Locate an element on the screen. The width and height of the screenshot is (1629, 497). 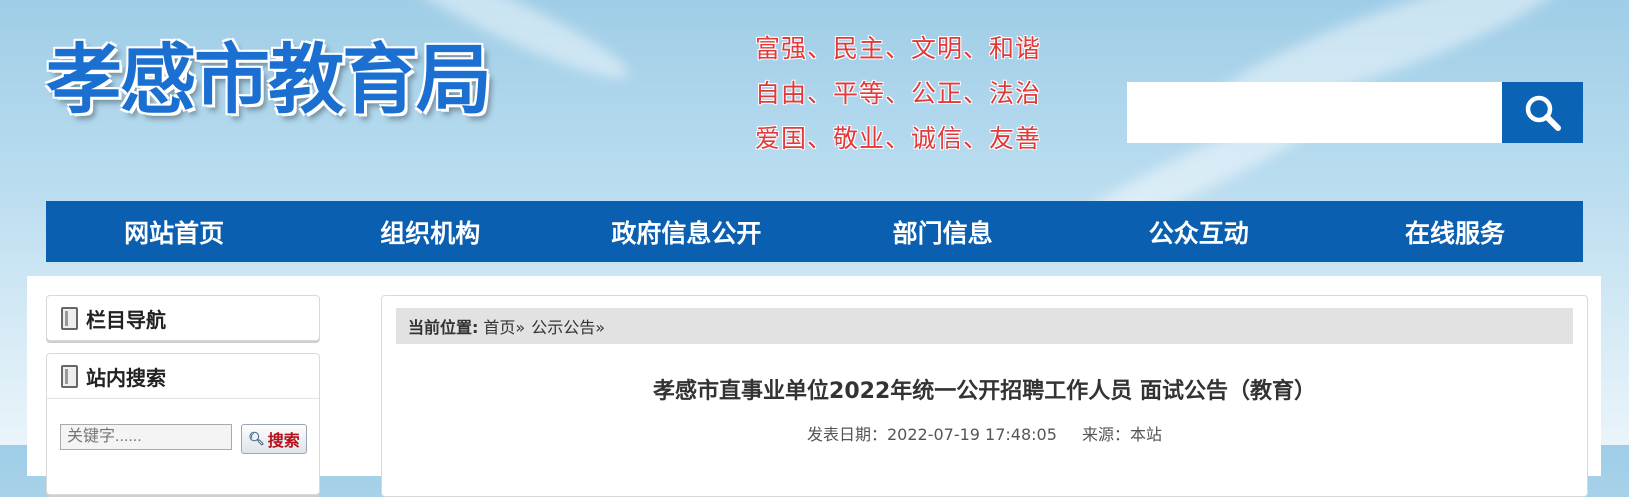
core-values-line: 自由、平等、公正、法治 is located at coordinates (898, 93).